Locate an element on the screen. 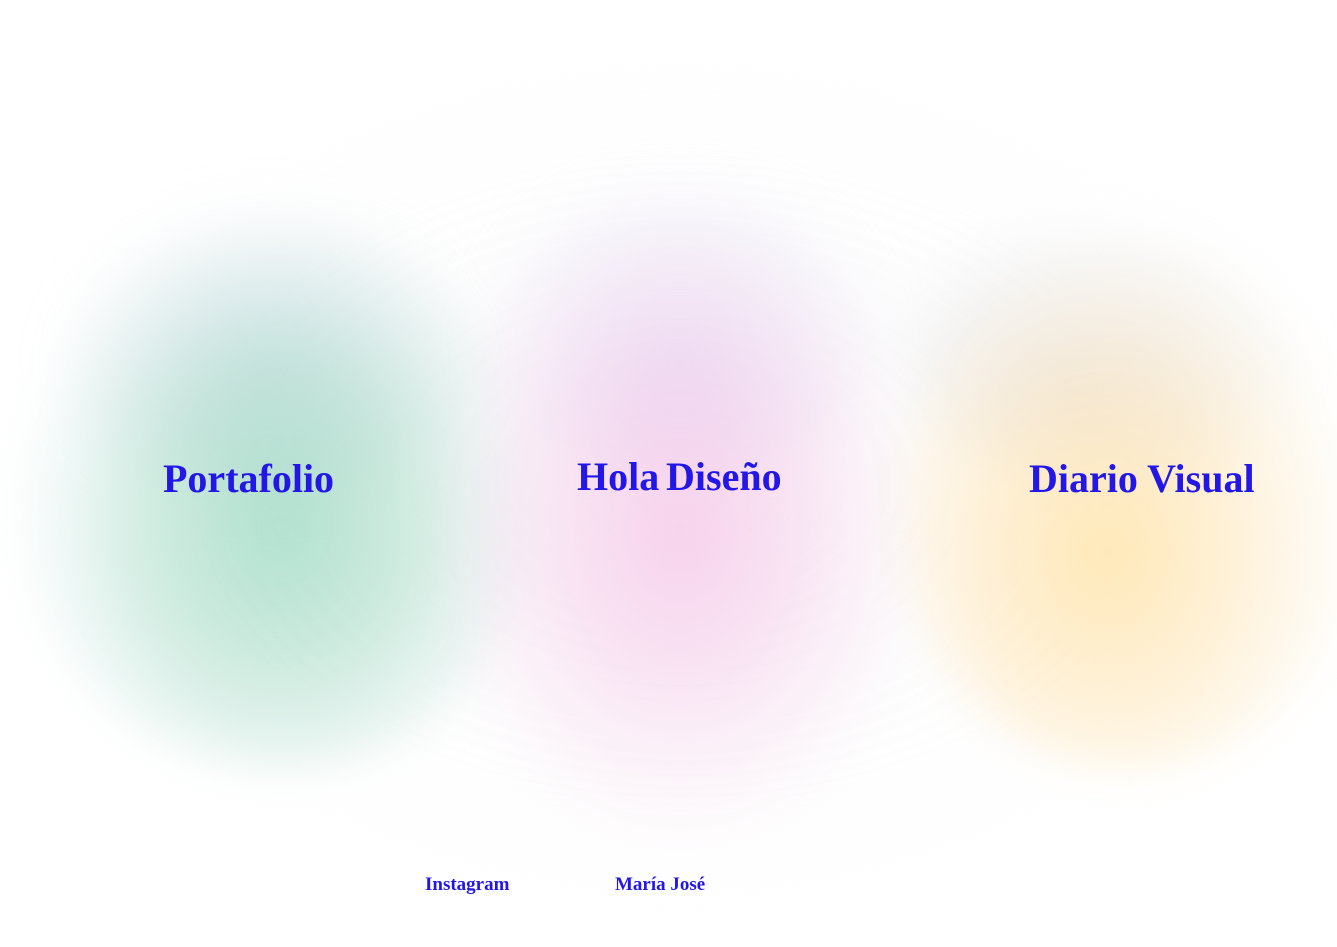 The height and width of the screenshot is (947, 1337). footer-link-author: María José is located at coordinates (660, 884).